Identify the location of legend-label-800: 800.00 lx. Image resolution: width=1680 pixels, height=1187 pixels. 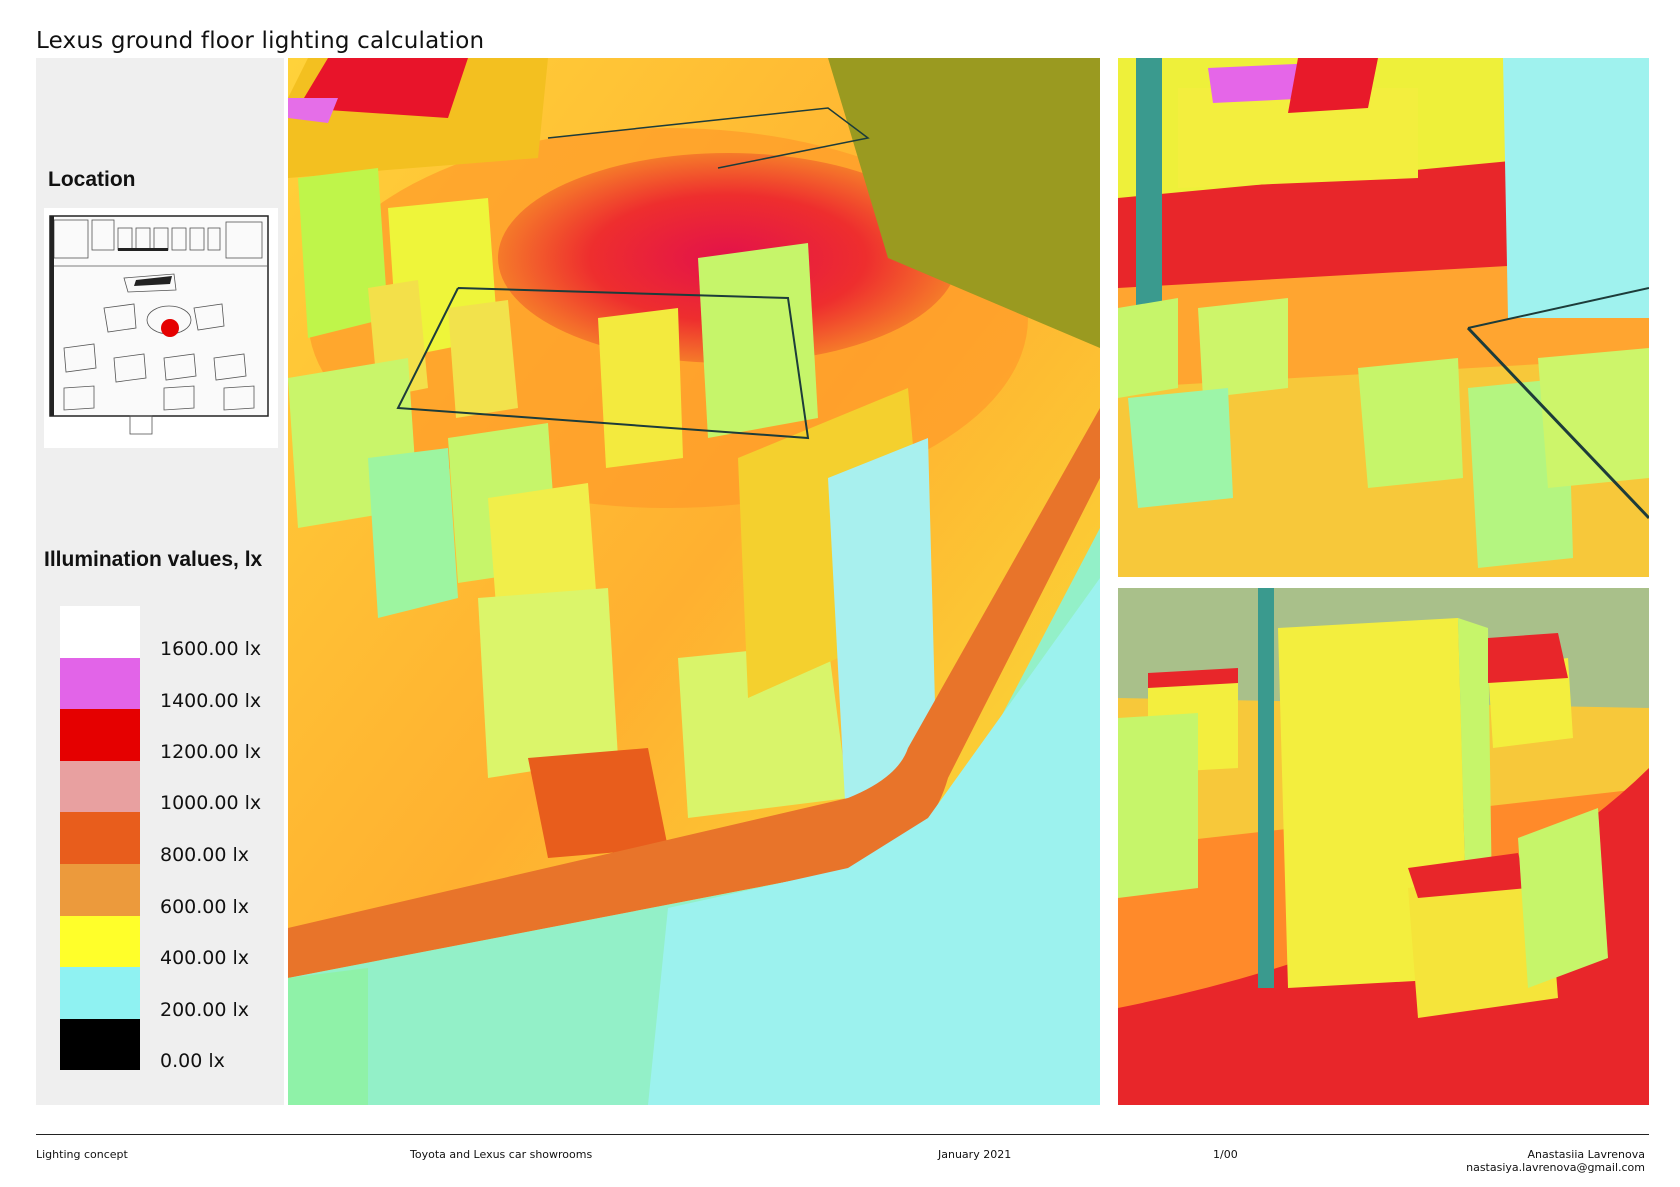
(205, 855).